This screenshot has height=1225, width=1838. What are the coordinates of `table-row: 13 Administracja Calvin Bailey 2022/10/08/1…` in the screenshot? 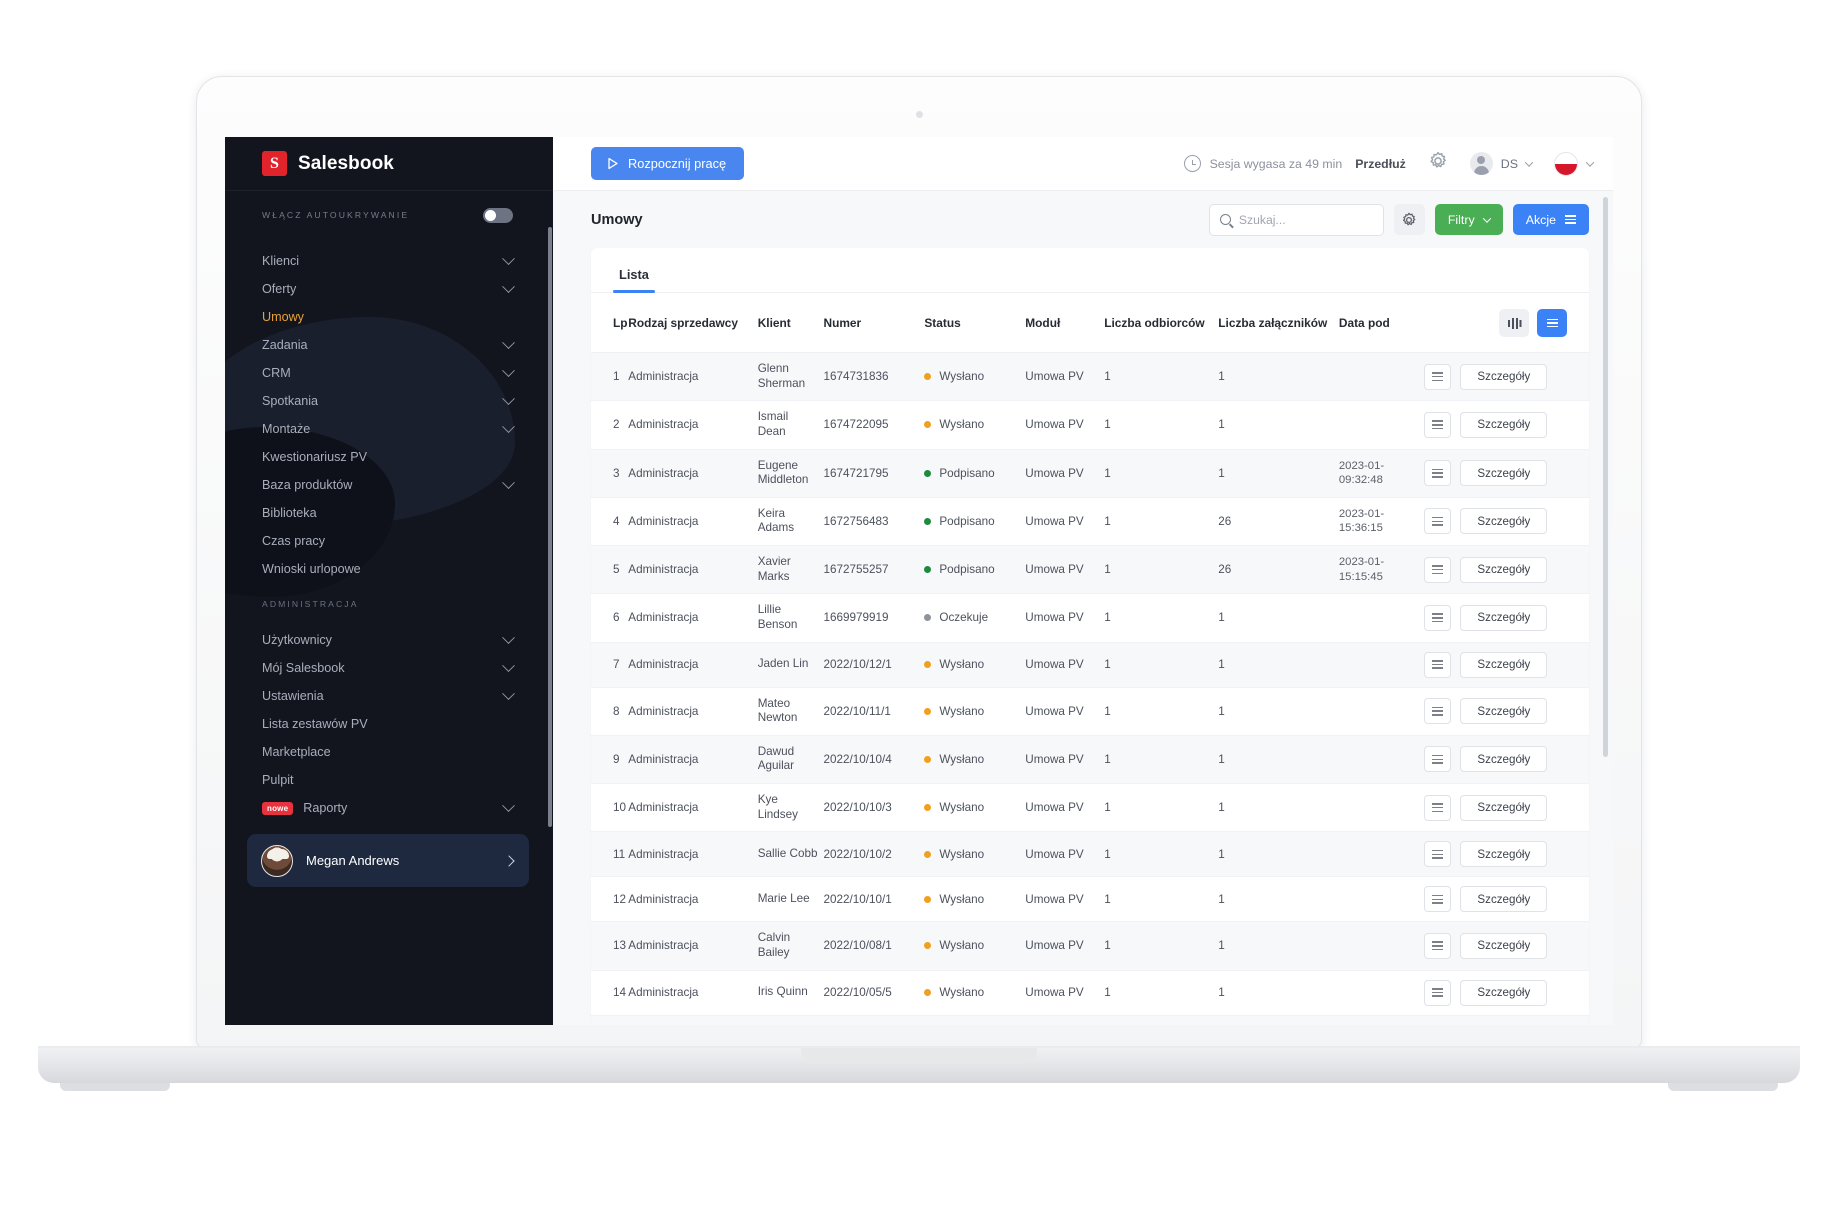 It's located at (1090, 946).